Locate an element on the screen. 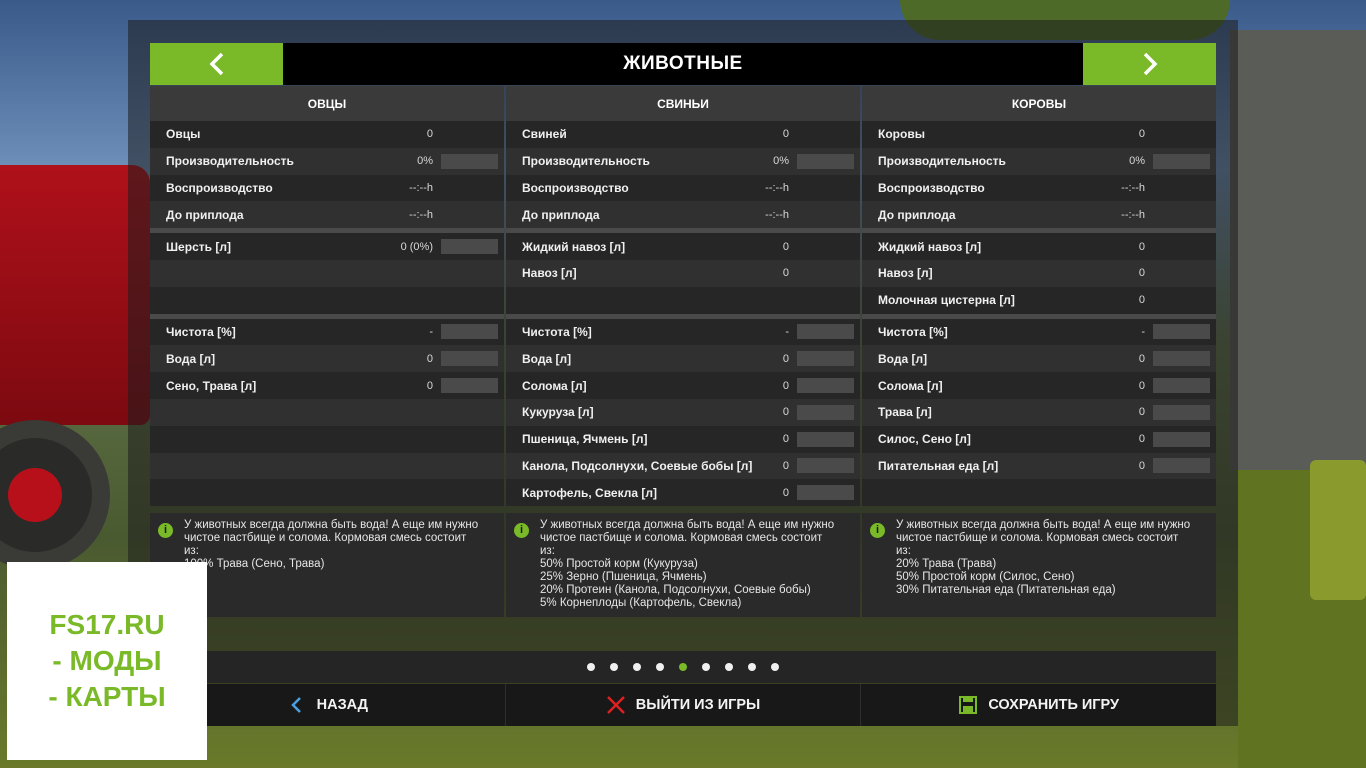 This screenshot has width=1366, height=768. stat-row: Трава [л] 0 is located at coordinates (1039, 412).